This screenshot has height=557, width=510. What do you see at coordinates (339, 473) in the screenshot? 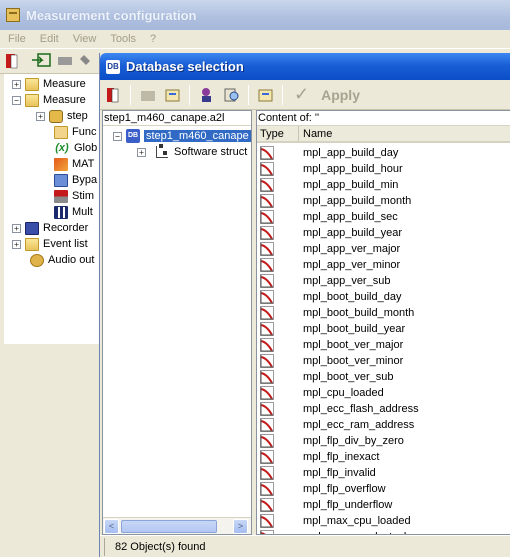
I see `name-cell: mpl_flp_invalid` at bounding box center [339, 473].